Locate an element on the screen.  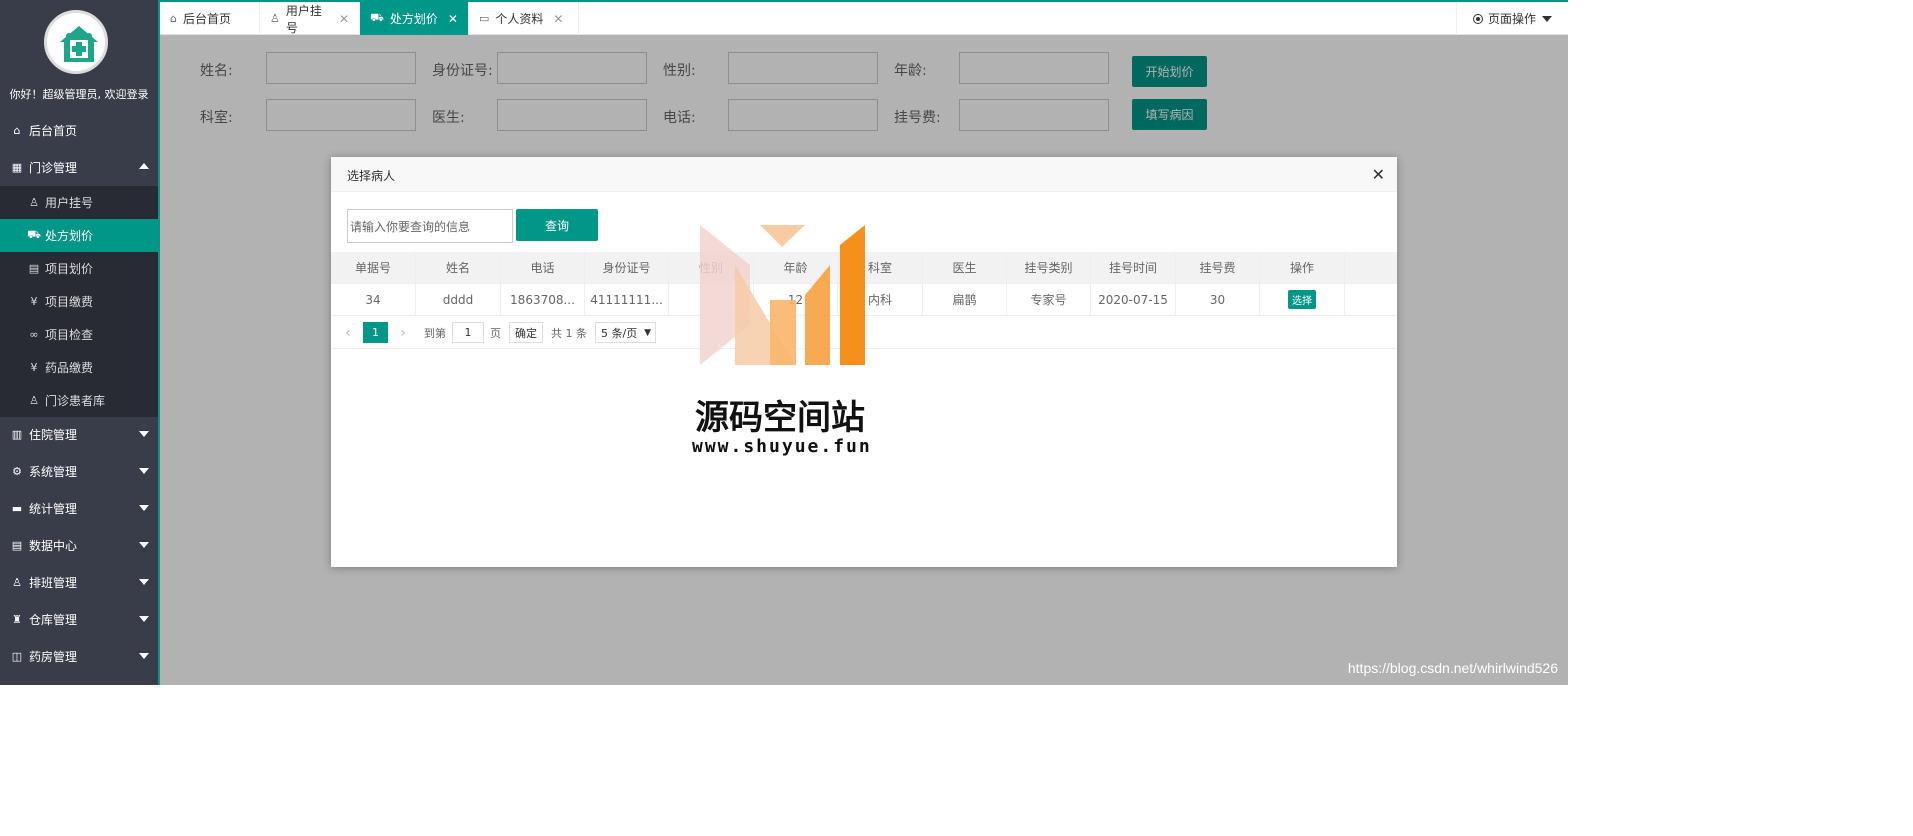
nav-group-label: 统计管理 is located at coordinates (53, 508).